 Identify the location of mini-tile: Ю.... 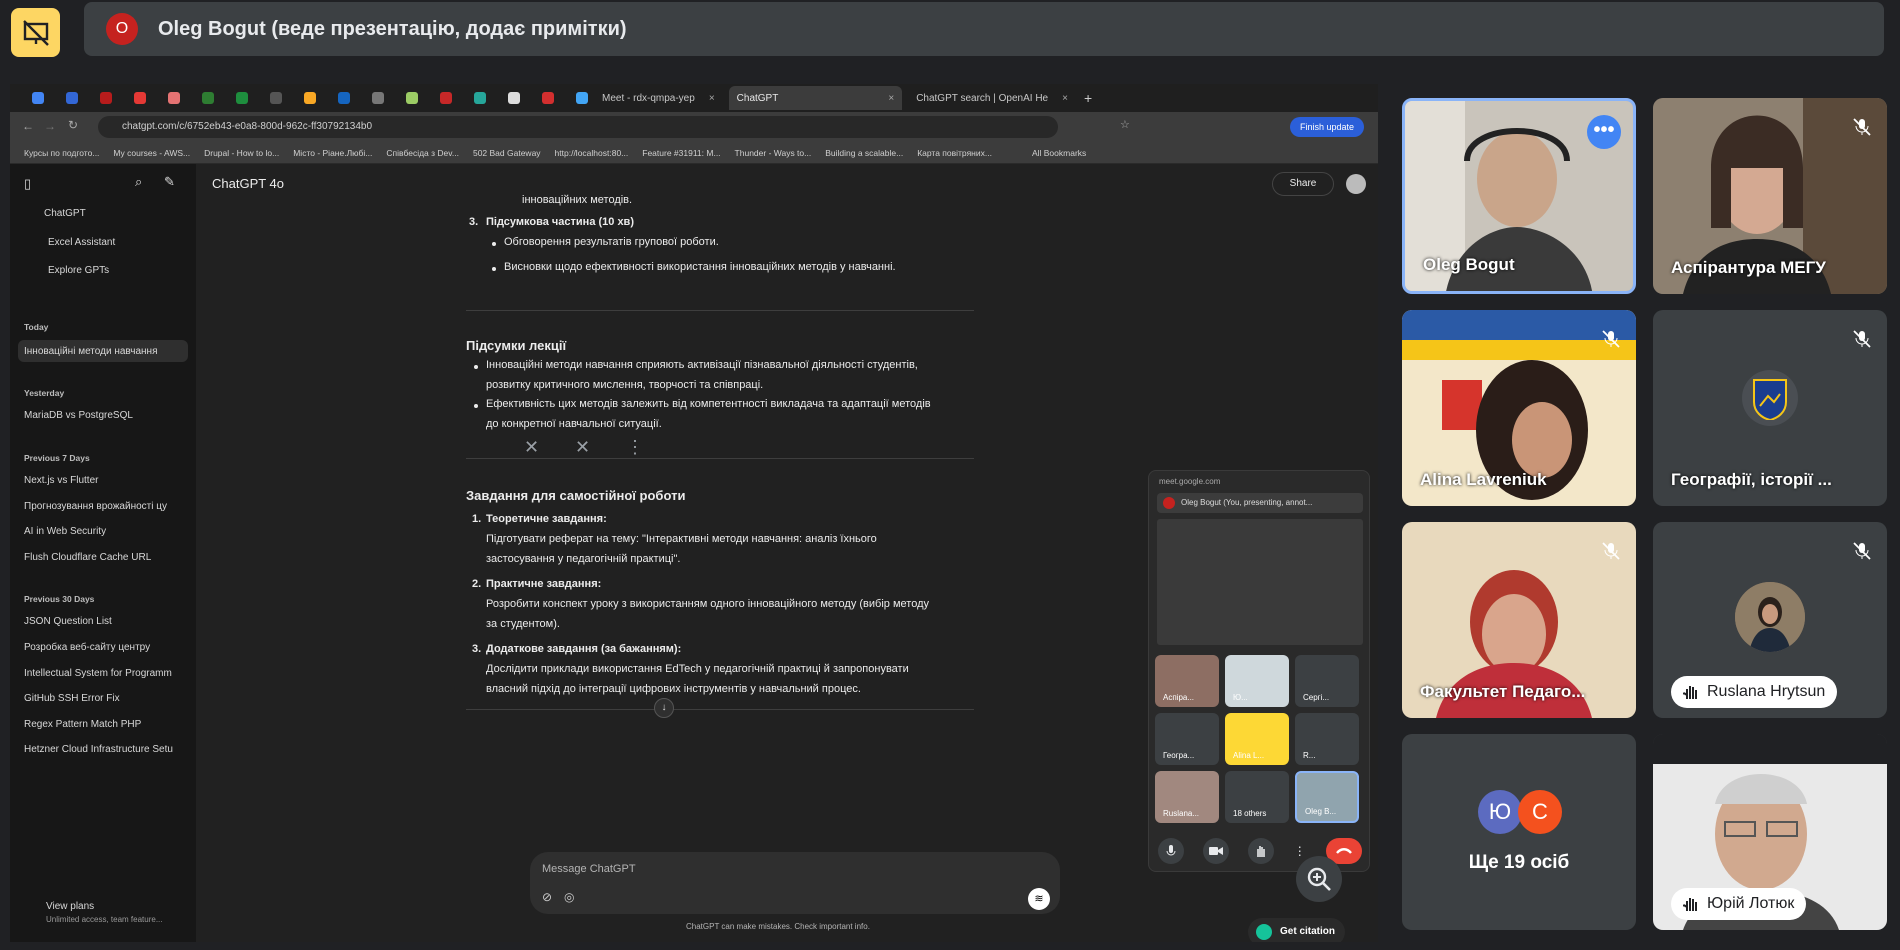
(1257, 681).